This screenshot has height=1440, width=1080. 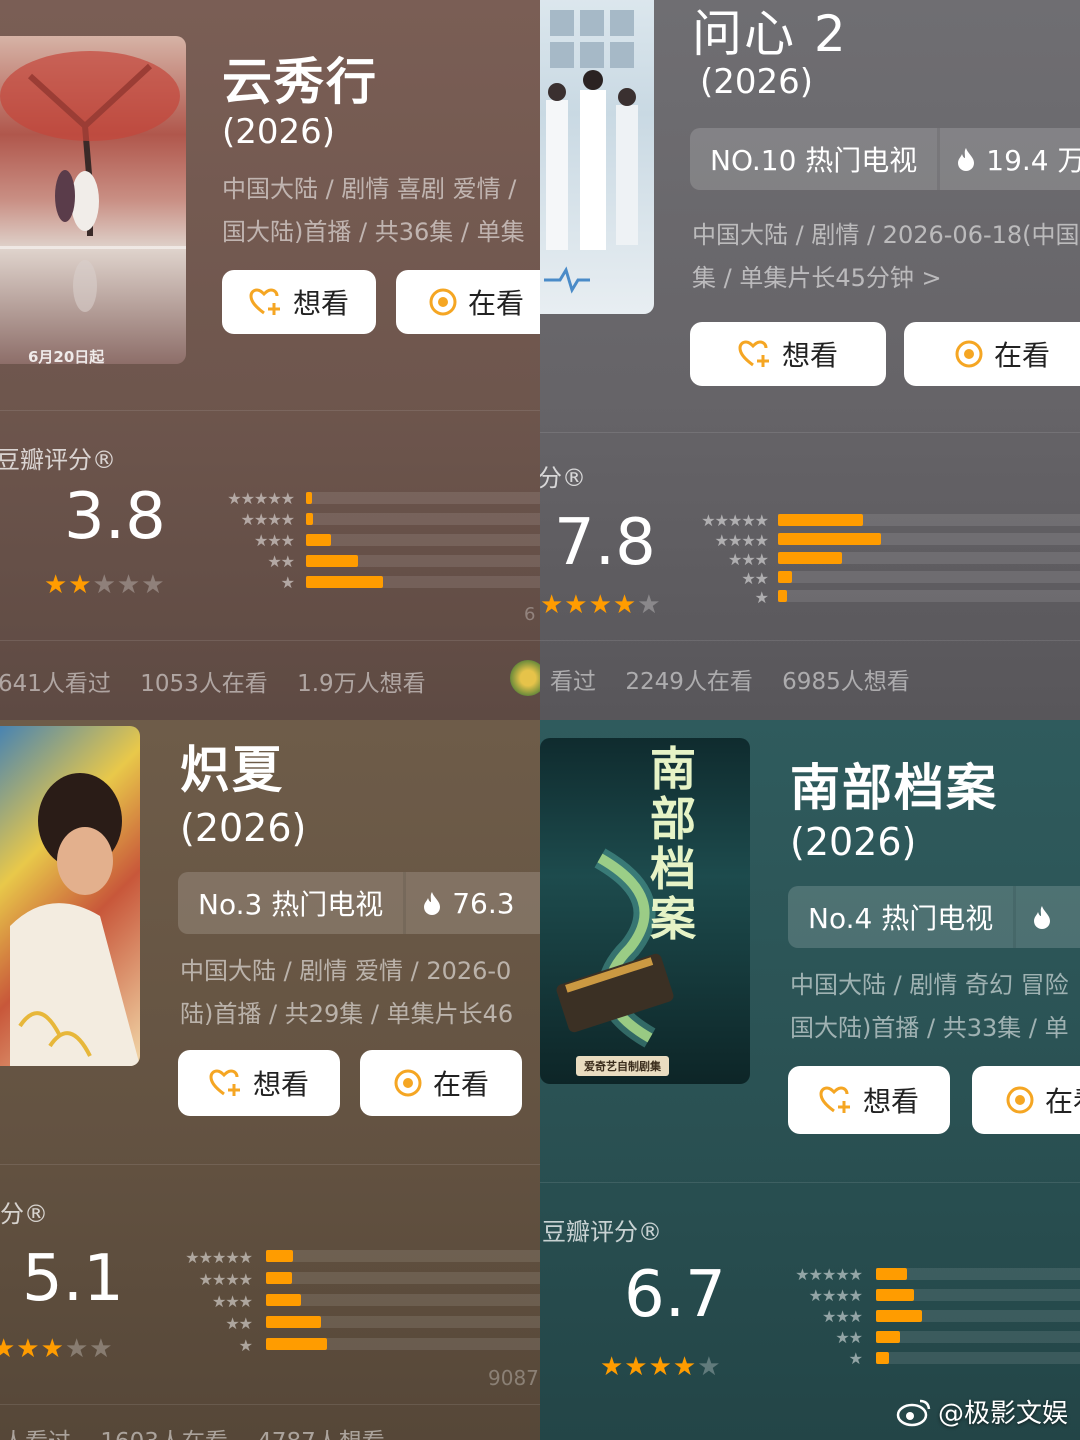 I want to click on watching-count: 1603人在看, so click(x=164, y=1434).